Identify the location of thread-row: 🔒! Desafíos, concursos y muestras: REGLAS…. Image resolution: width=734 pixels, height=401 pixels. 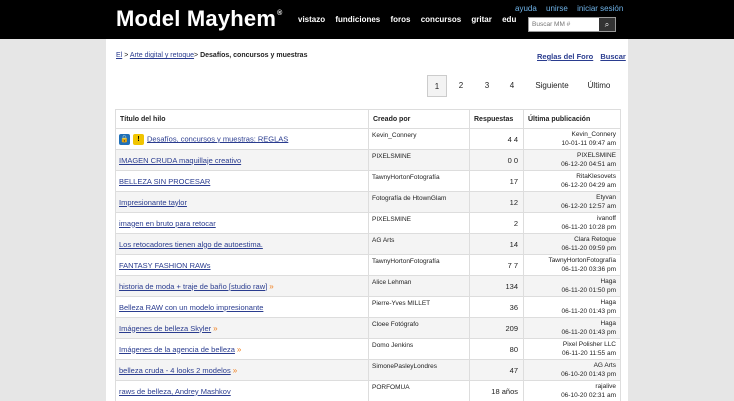
(368, 139).